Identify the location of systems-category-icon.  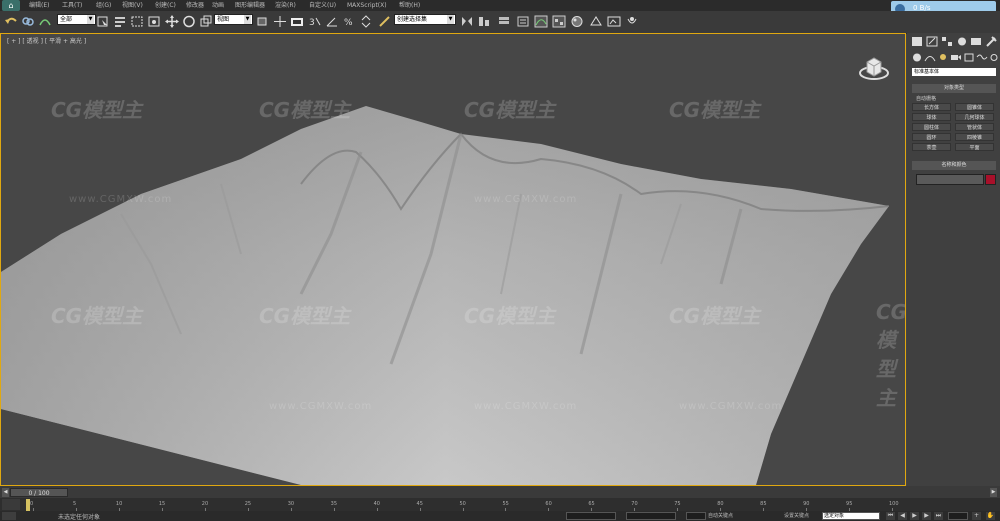
(994, 57).